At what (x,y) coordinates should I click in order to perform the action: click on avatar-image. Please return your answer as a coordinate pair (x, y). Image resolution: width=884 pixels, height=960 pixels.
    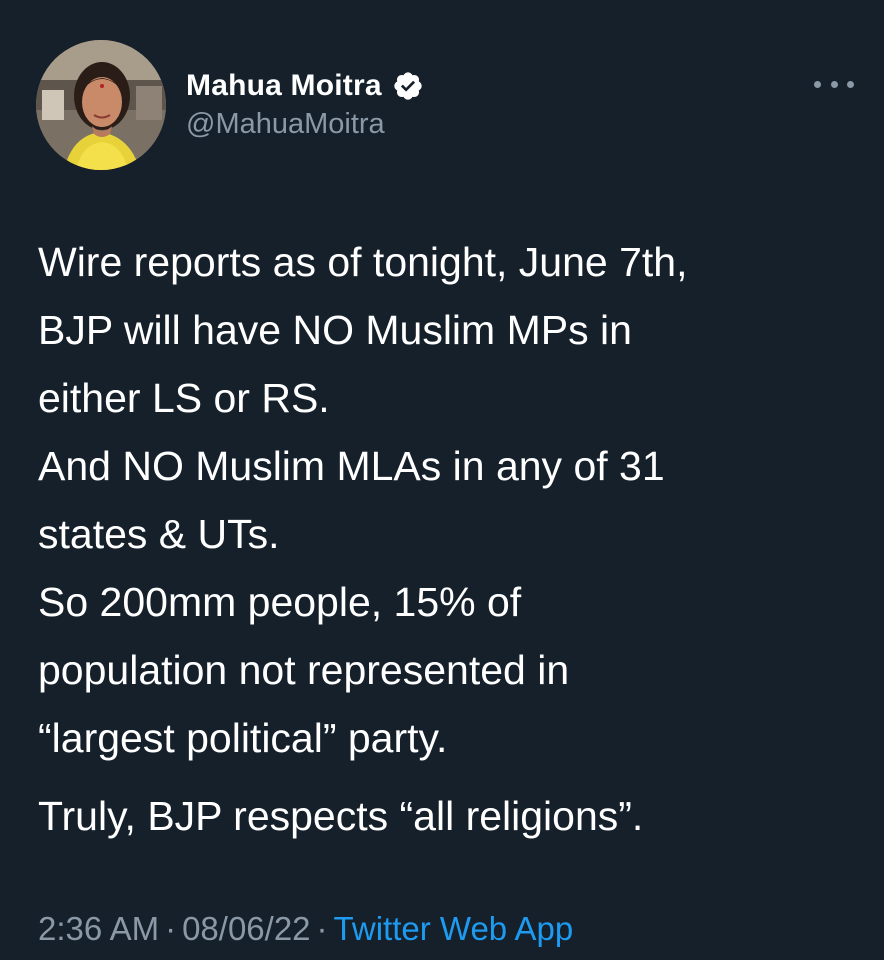
    Looking at the image, I should click on (101, 105).